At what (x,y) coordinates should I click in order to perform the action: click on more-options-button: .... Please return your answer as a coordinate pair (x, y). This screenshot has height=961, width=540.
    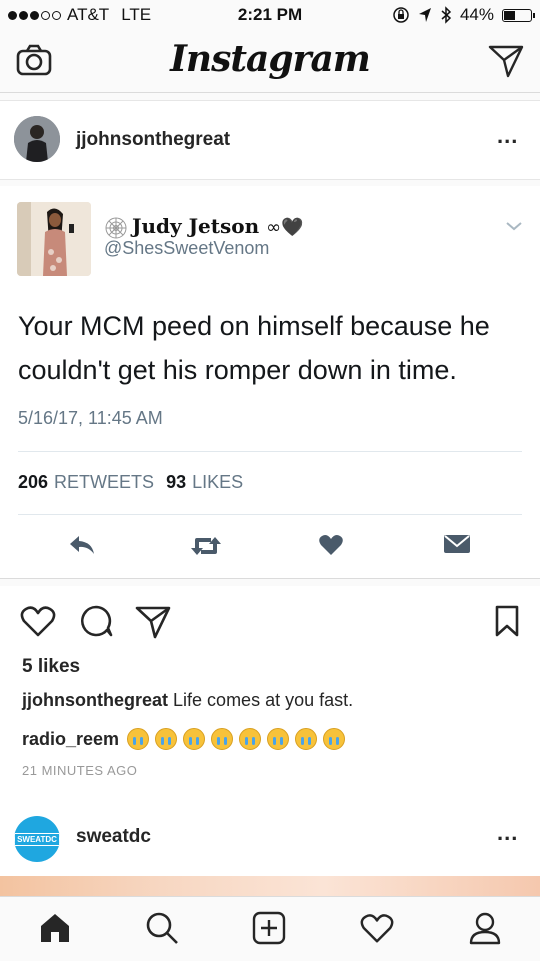
    Looking at the image, I should click on (507, 136).